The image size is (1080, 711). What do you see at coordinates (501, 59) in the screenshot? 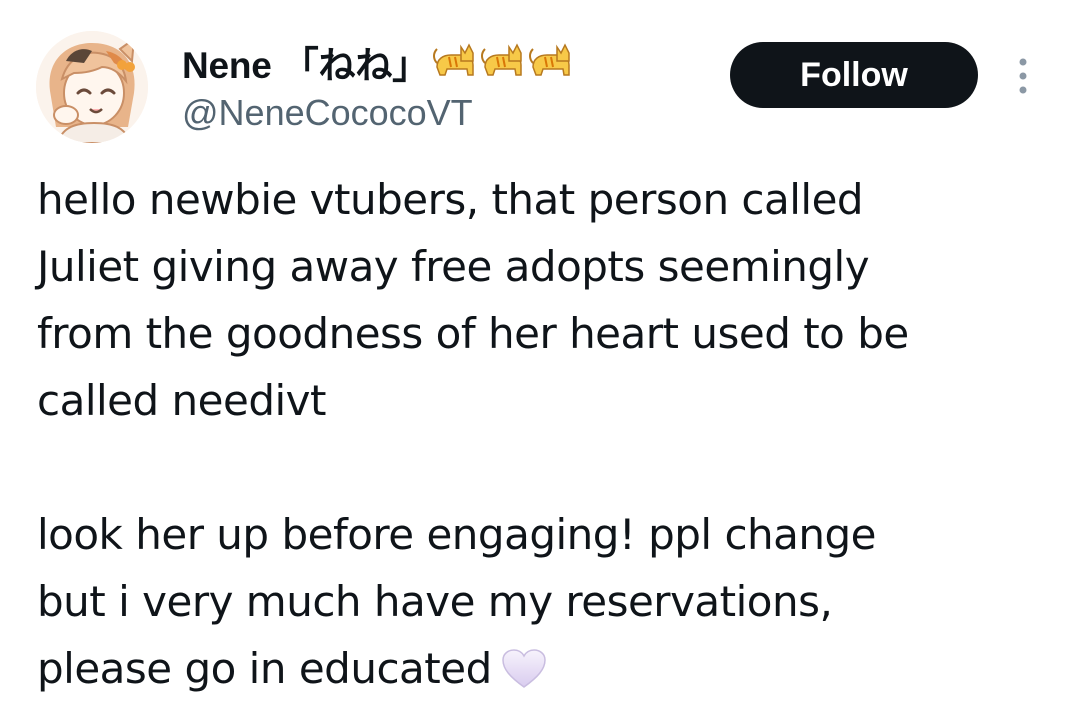
I see `cat-emoji-icon` at bounding box center [501, 59].